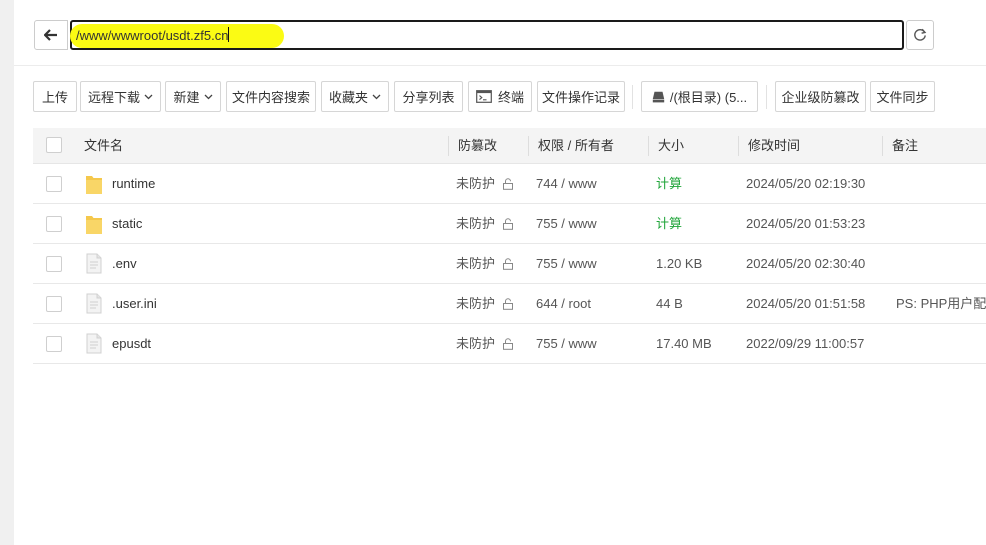 This screenshot has height=545, width=986. What do you see at coordinates (905, 145) in the screenshot?
I see `header-note: 备注` at bounding box center [905, 145].